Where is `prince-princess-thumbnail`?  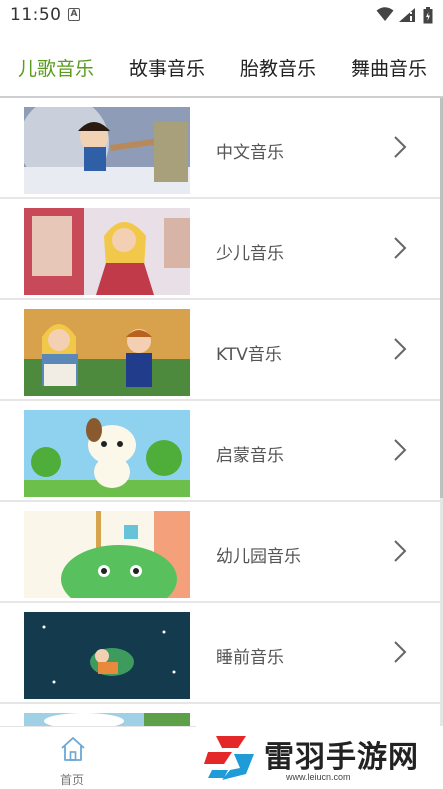
prince-princess-thumbnail is located at coordinates (107, 352).